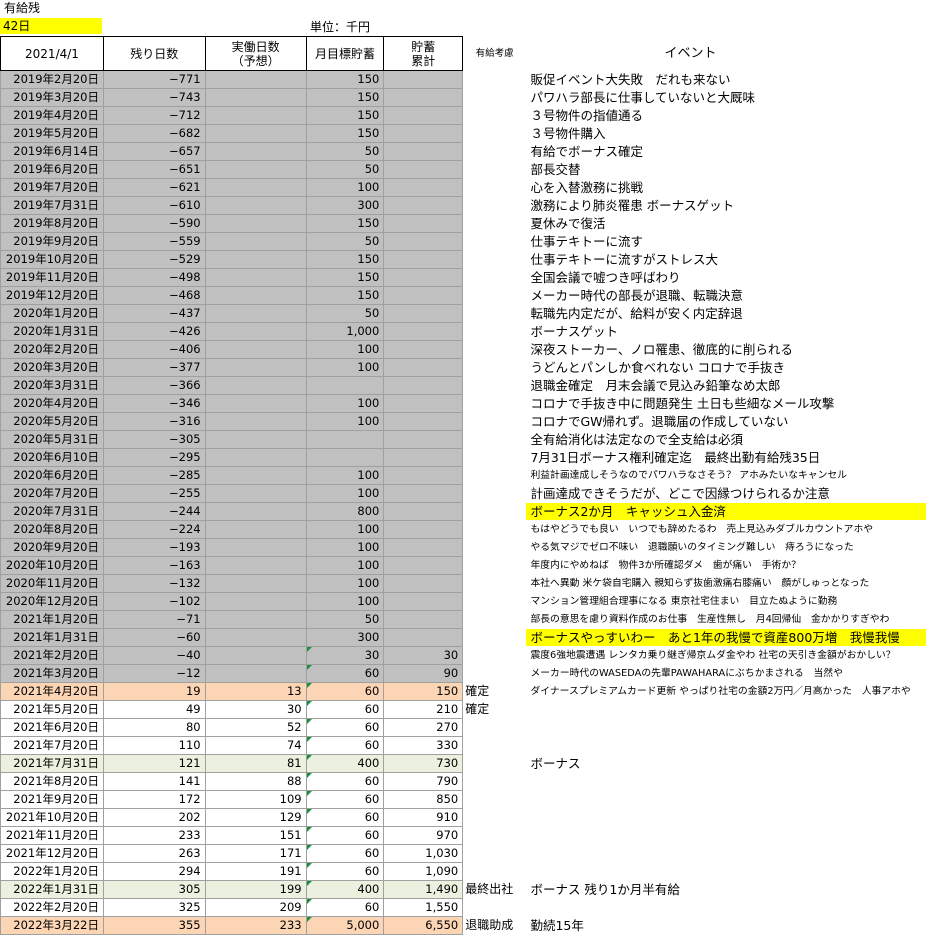  What do you see at coordinates (52, 619) in the screenshot?
I see `cell-date: 2021年1月20日` at bounding box center [52, 619].